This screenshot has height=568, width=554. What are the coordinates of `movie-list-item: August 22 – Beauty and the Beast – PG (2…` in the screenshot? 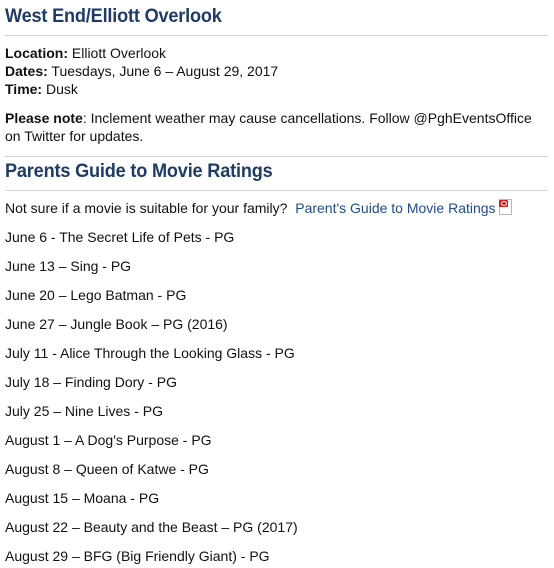 It's located at (151, 527).